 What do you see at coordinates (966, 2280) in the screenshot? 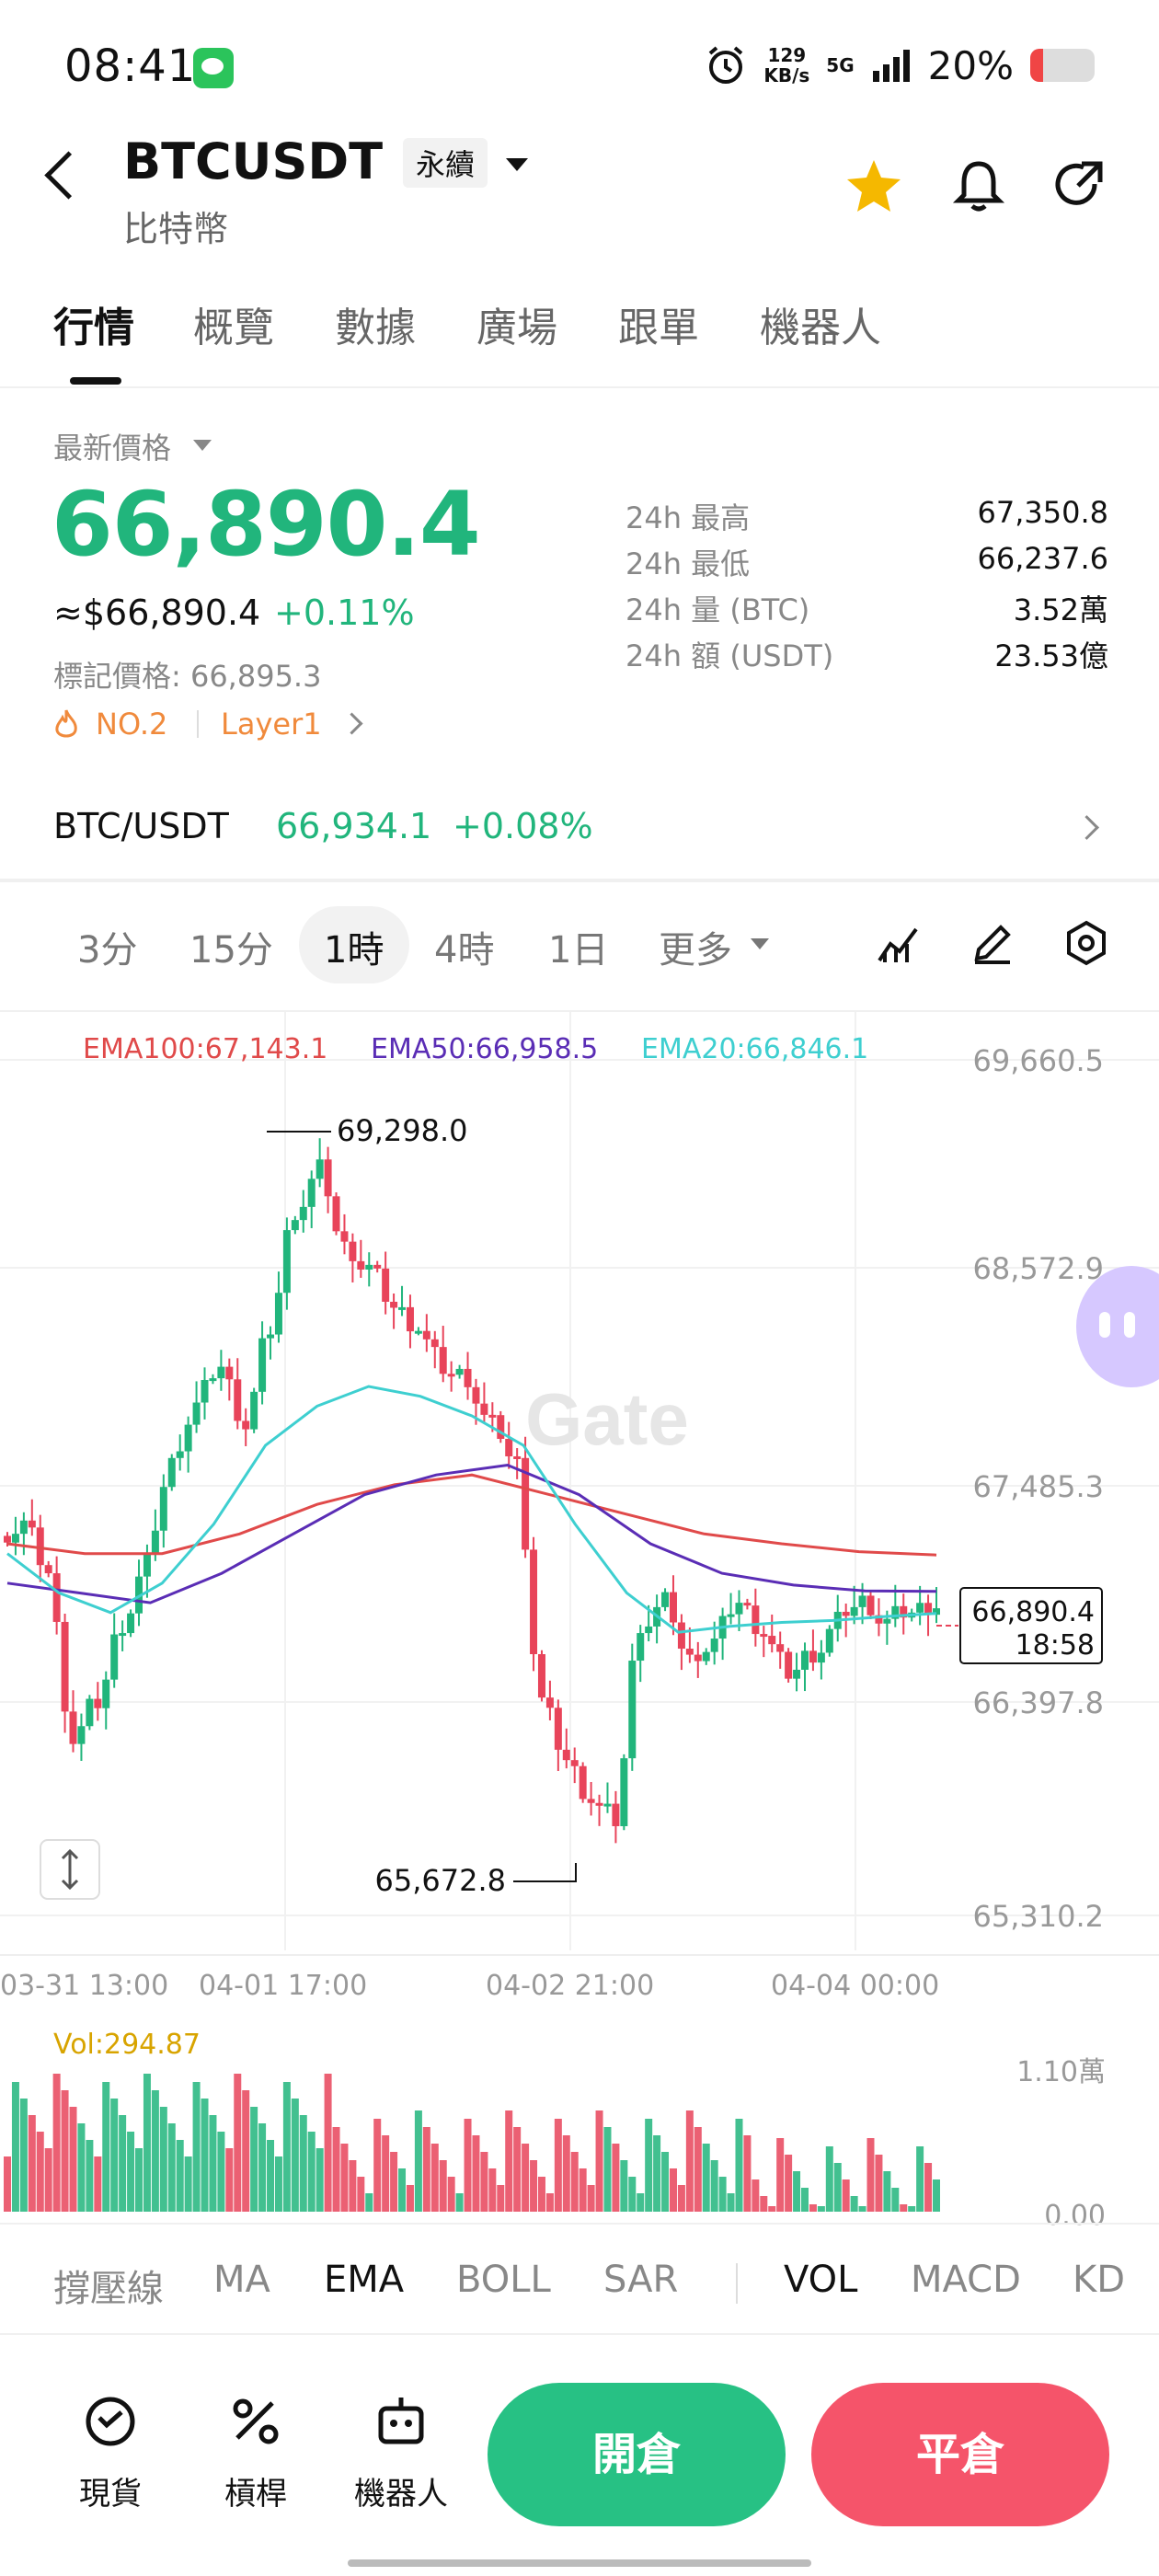
I see `indicator-macd: MACD` at bounding box center [966, 2280].